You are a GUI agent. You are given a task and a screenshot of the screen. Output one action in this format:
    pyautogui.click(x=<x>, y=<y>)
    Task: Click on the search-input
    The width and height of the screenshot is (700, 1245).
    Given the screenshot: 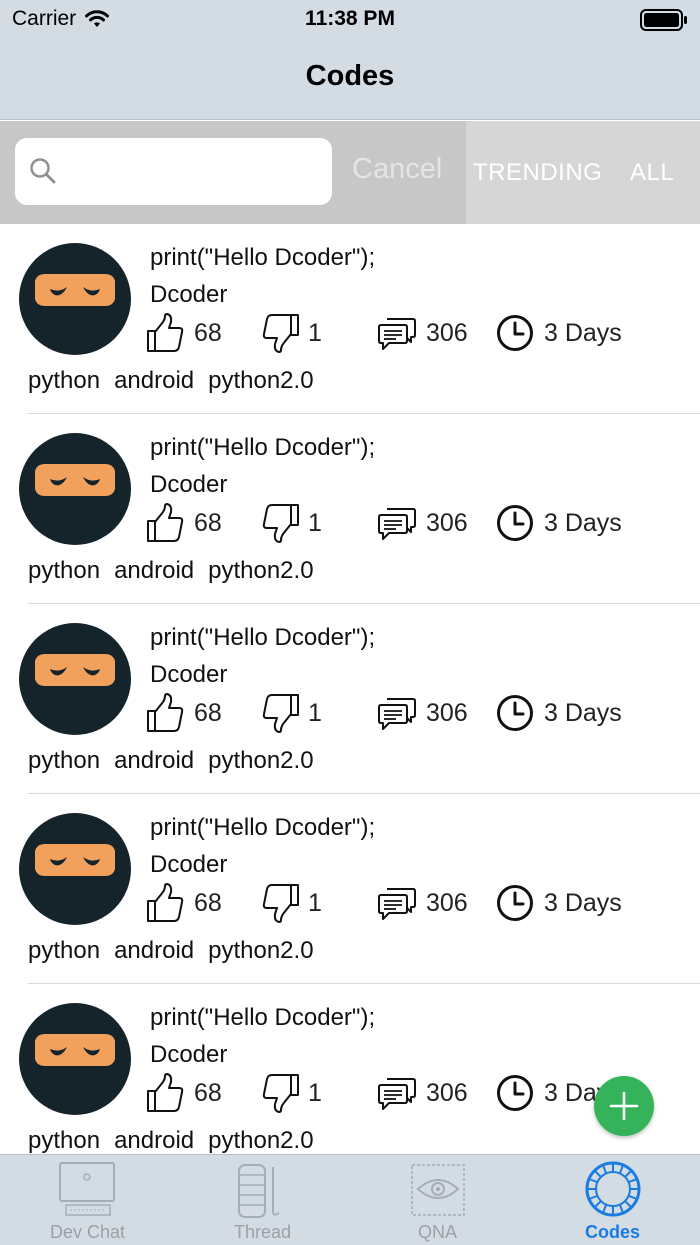 What is the action you would take?
    pyautogui.click(x=173, y=171)
    